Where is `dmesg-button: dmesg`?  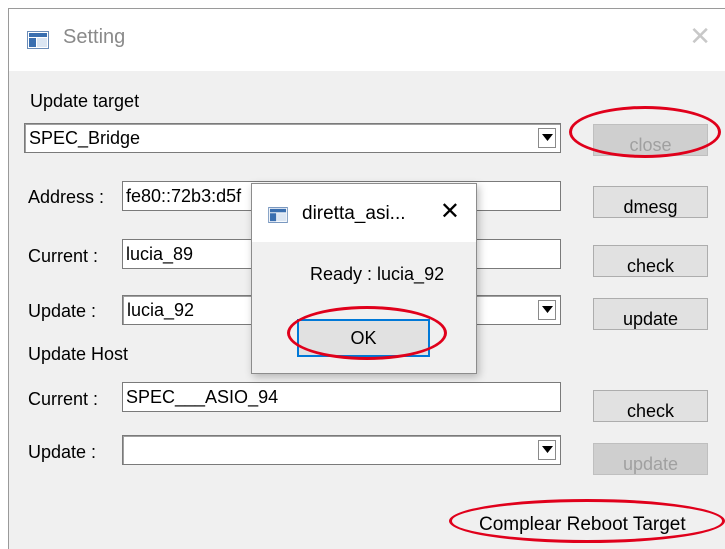
dmesg-button: dmesg is located at coordinates (650, 202).